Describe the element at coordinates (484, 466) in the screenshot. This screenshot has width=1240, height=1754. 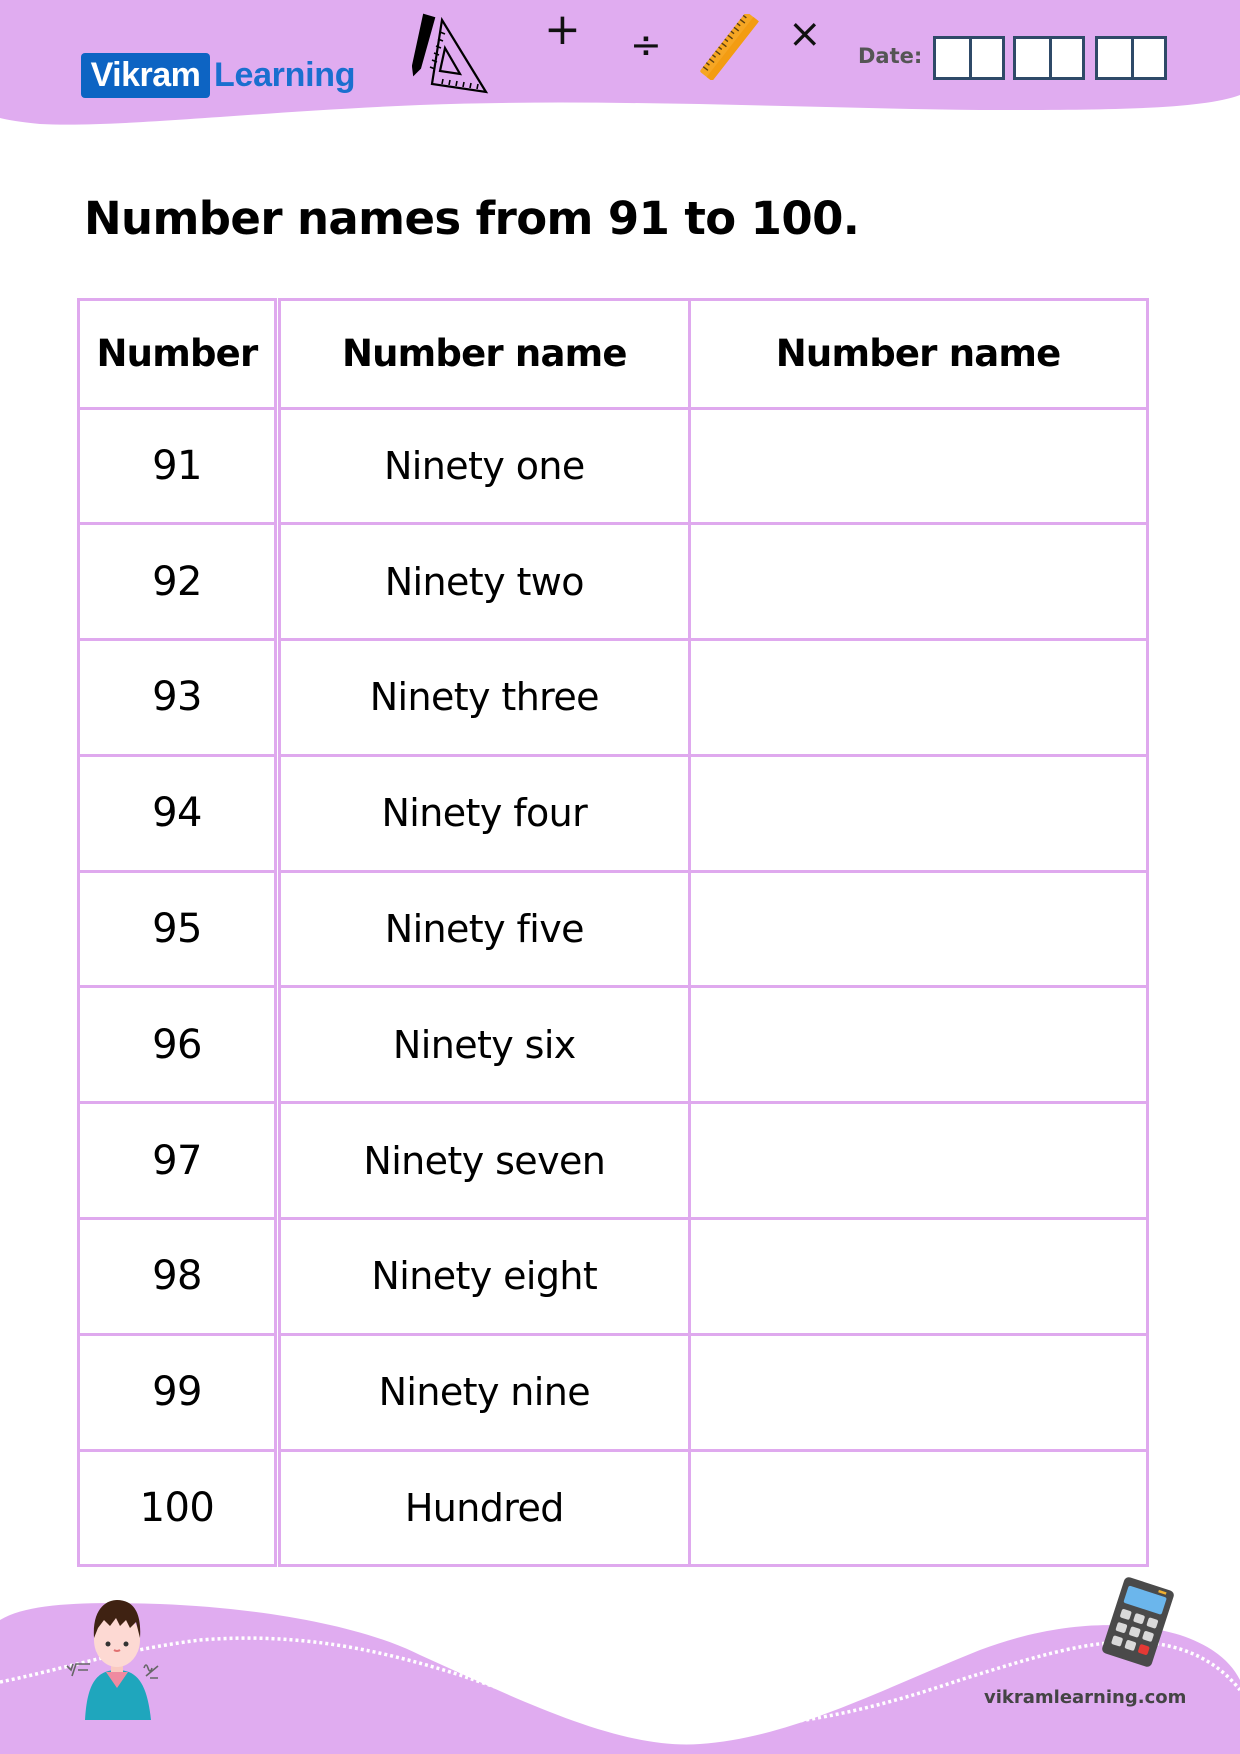
I see `number-name-cell: Ninety one` at that location.